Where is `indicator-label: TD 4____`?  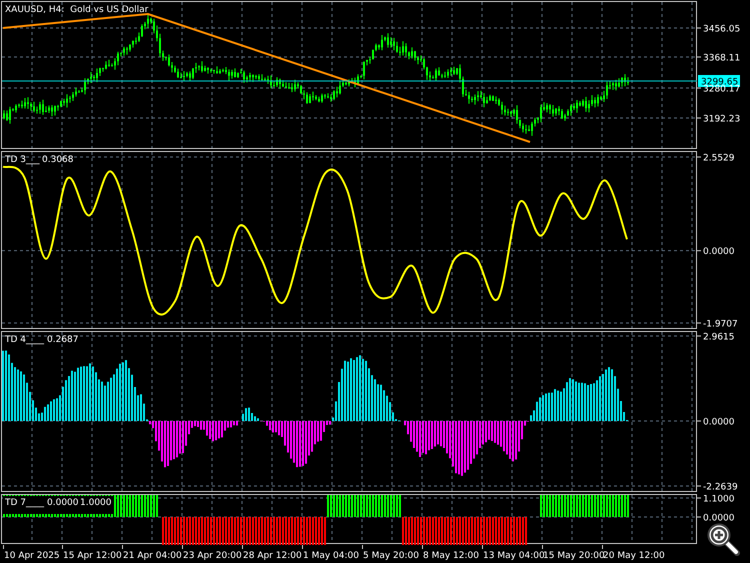
indicator-label: TD 4____ is located at coordinates (24, 340).